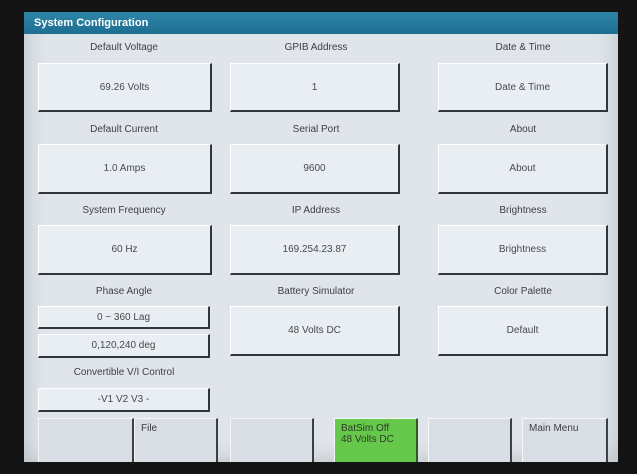 The height and width of the screenshot is (474, 637). I want to click on date-time-button: Date & Time, so click(523, 87).